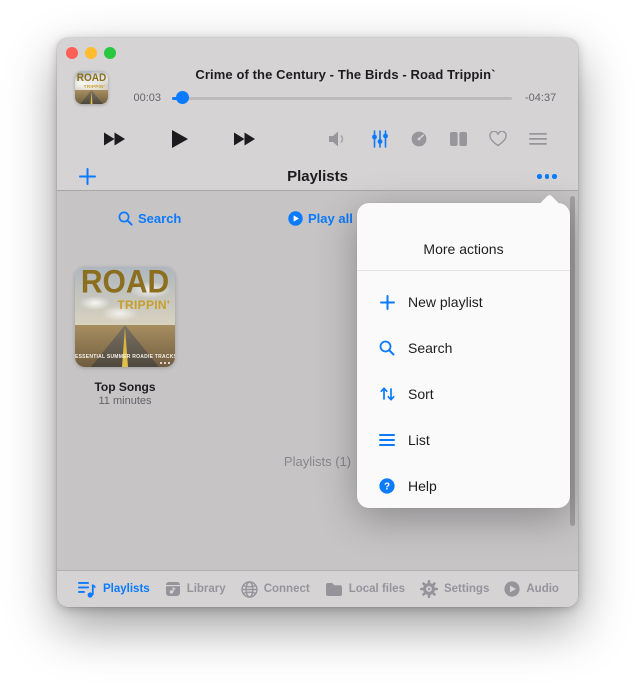 Image resolution: width=634 pixels, height=682 pixels. What do you see at coordinates (295, 218) in the screenshot?
I see `play-all-icon` at bounding box center [295, 218].